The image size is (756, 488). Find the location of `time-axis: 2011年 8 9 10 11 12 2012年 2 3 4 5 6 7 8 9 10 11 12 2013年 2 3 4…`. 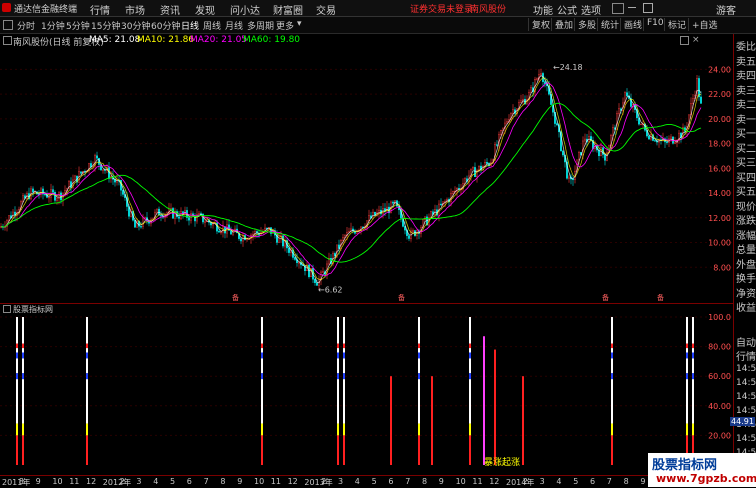

time-axis: 2011年 8 9 10 11 12 2012年 2 3 4 5 6 7 8 9 10 11 12 2013年 2 3 4… is located at coordinates (366, 481).